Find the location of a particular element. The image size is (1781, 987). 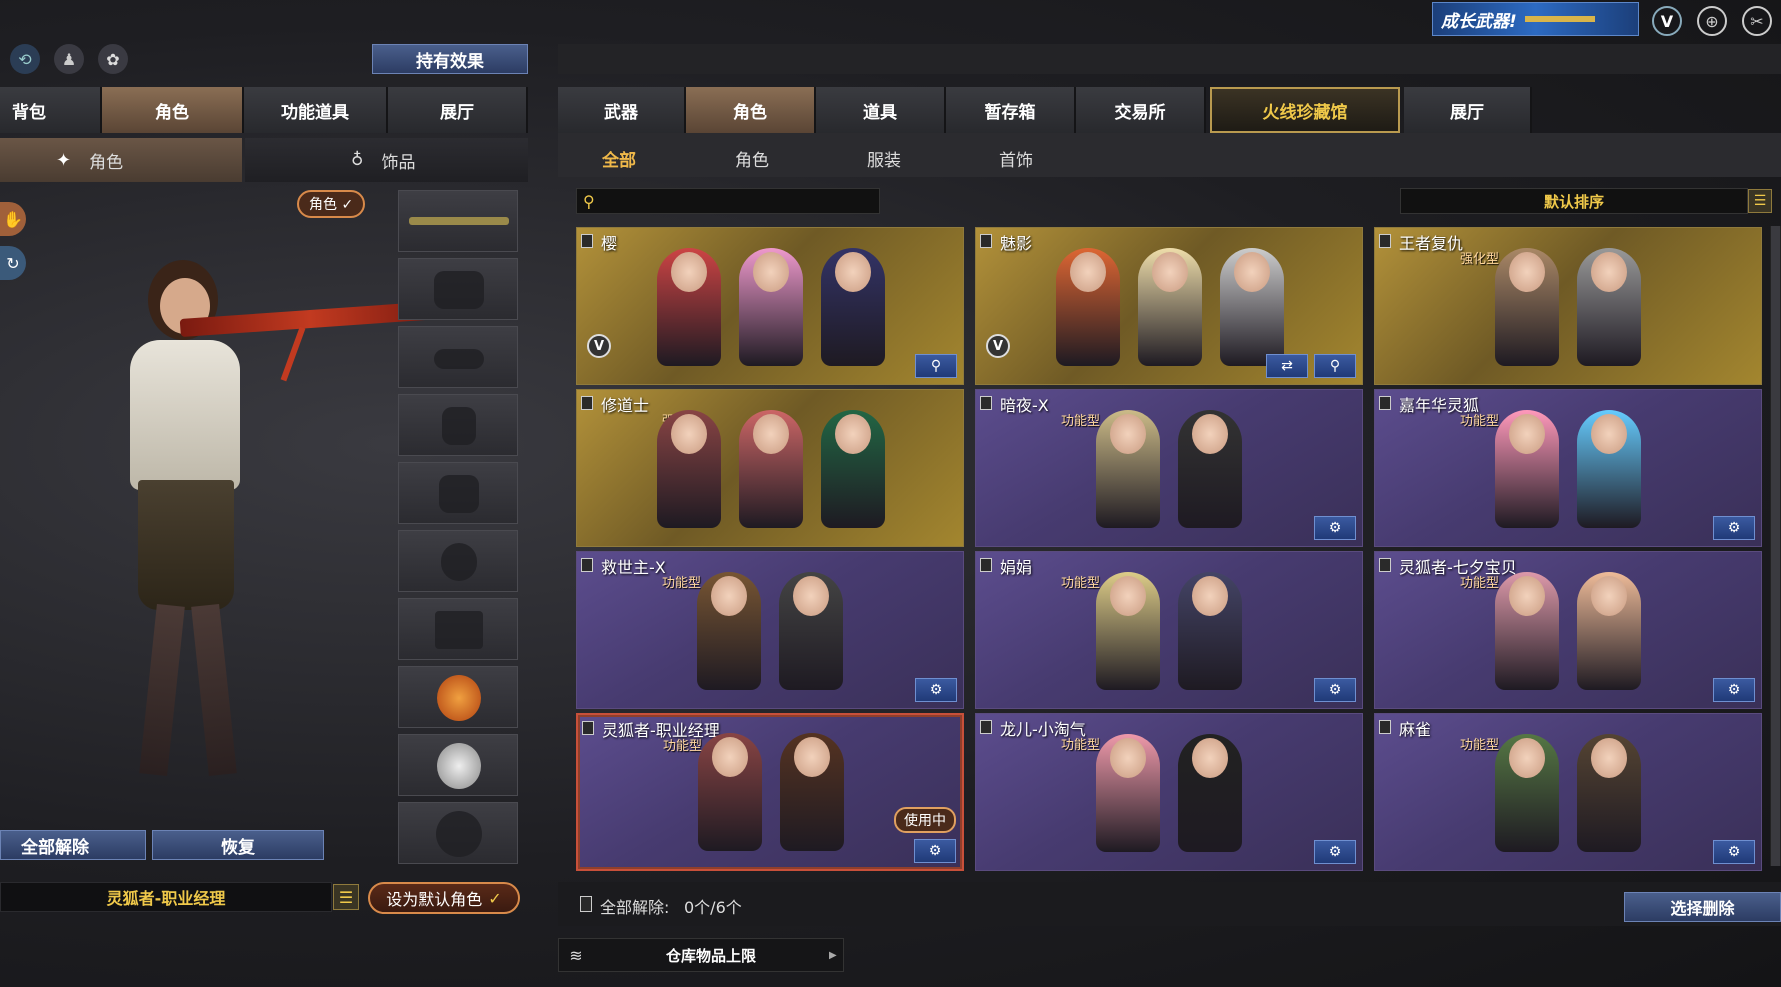

character-card: 龙儿-小淘气 功能型 ⚙ is located at coordinates (1169, 792).